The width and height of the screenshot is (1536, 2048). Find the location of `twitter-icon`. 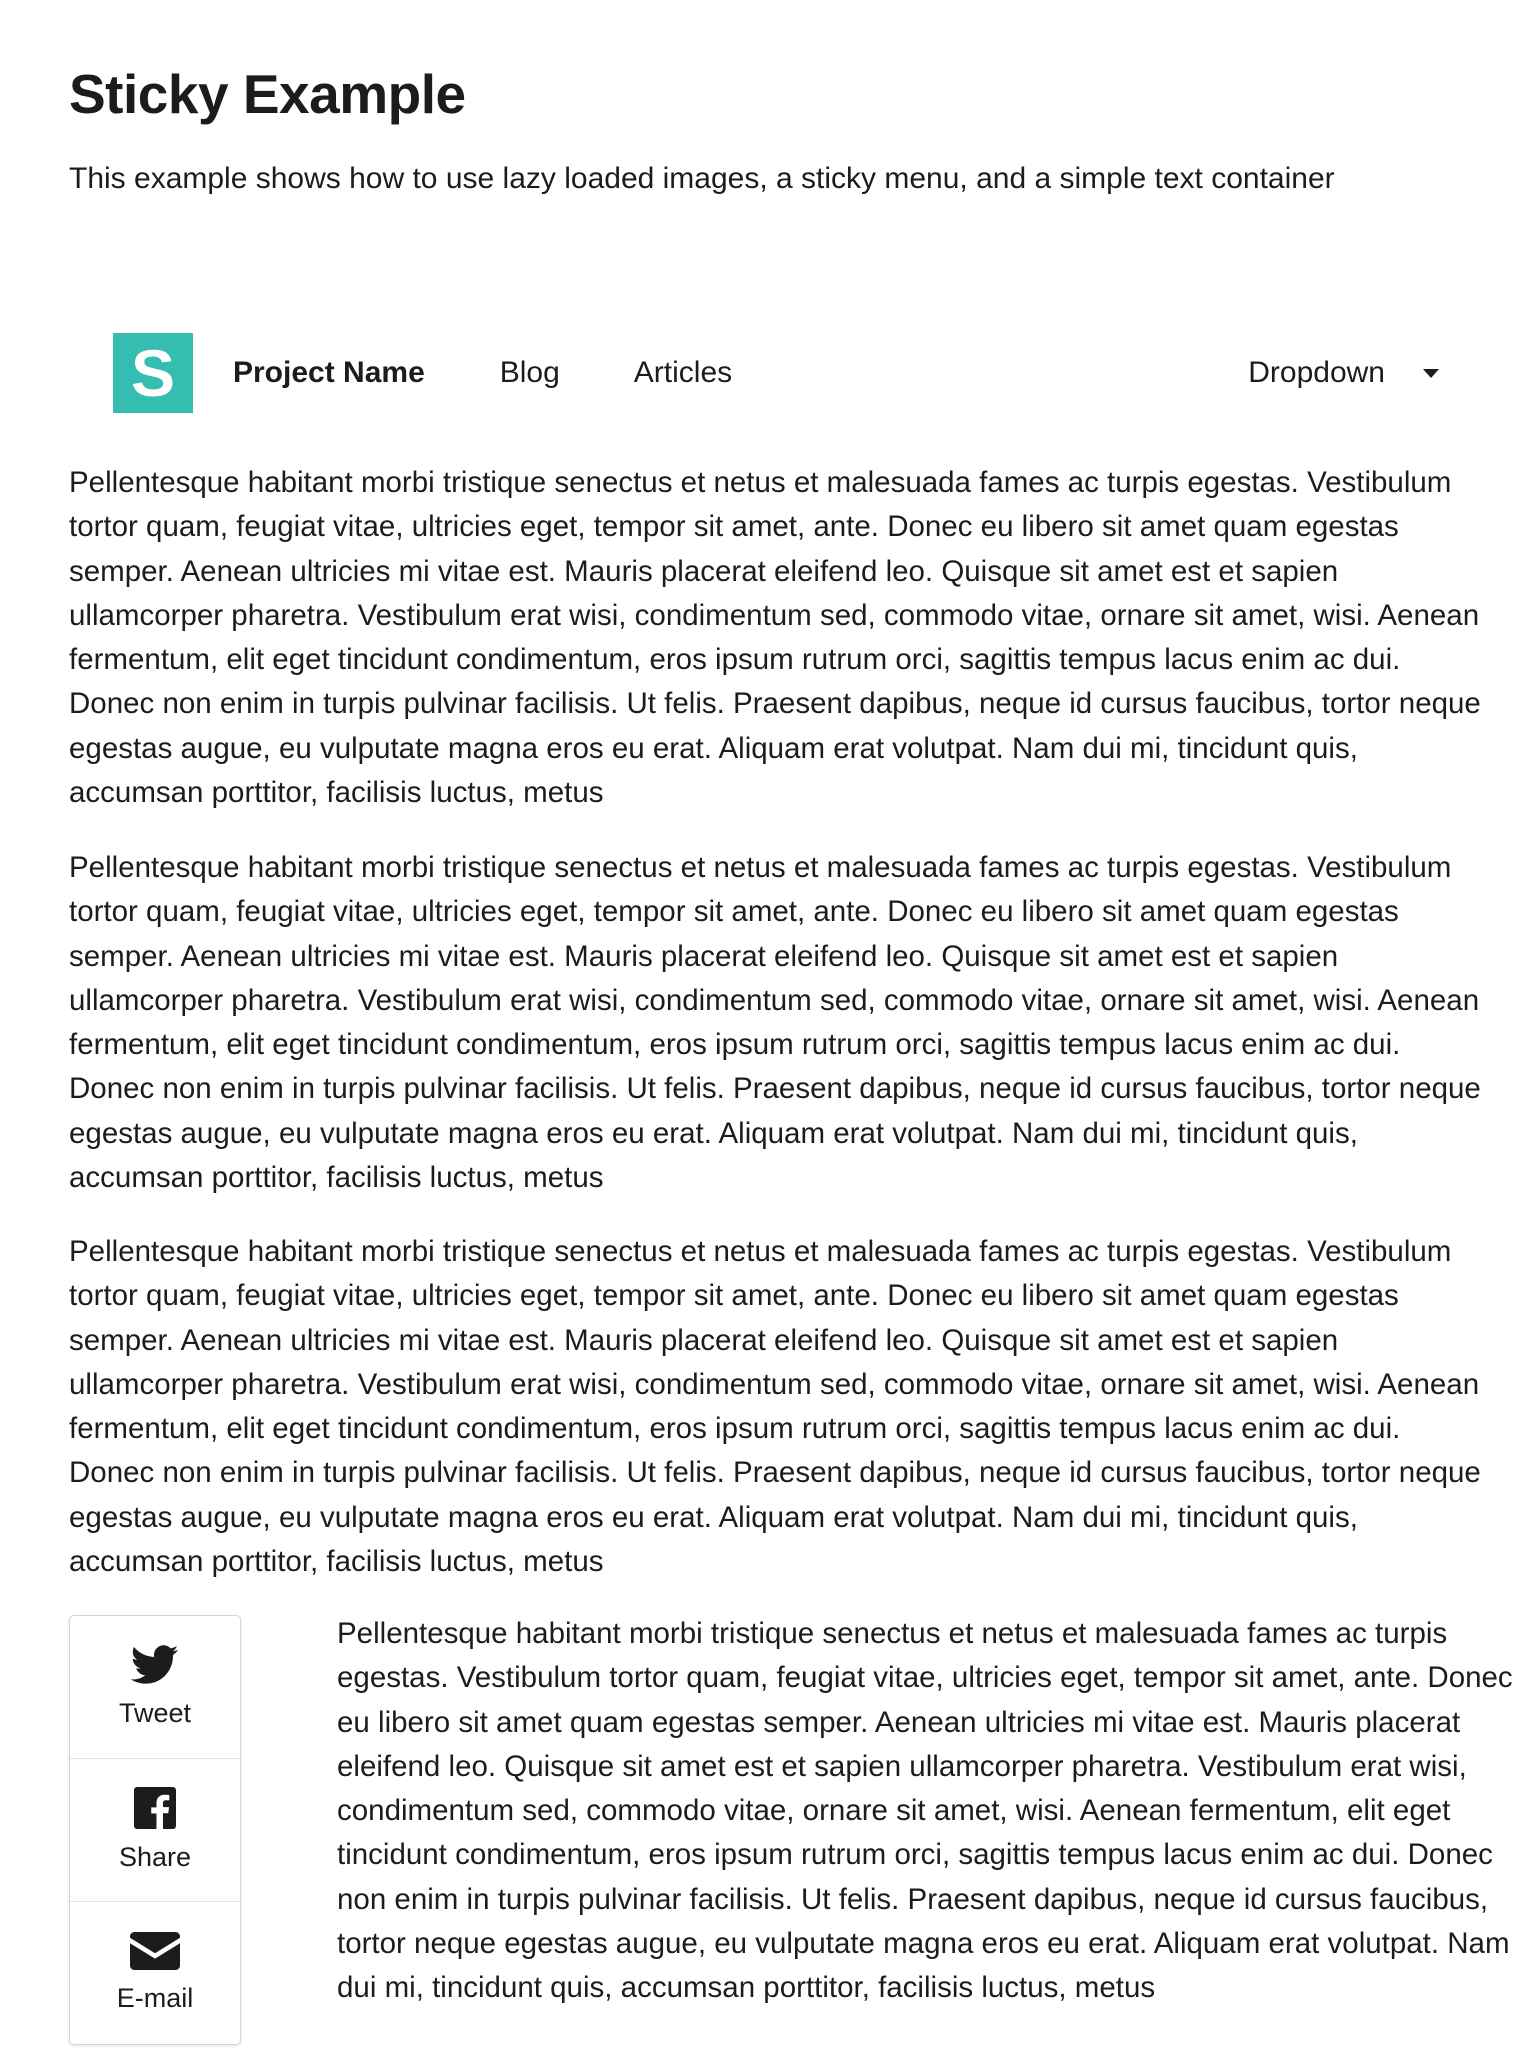

twitter-icon is located at coordinates (155, 1665).